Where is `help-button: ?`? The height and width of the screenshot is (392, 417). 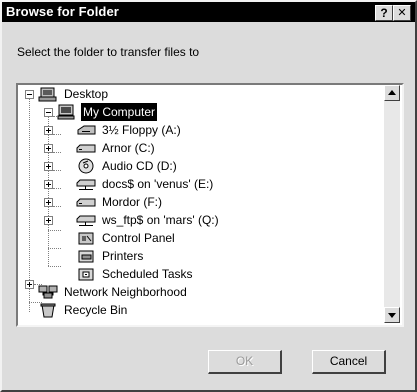 help-button: ? is located at coordinates (384, 13).